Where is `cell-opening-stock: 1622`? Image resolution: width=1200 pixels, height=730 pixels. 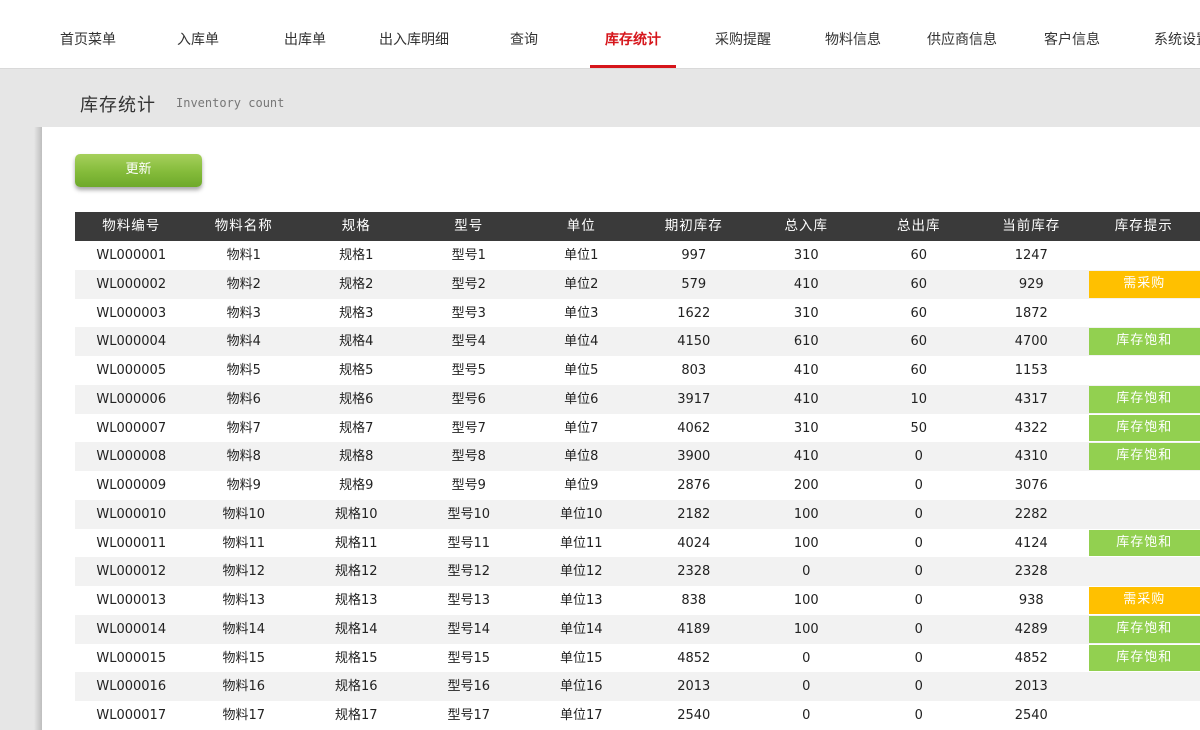 cell-opening-stock: 1622 is located at coordinates (694, 313).